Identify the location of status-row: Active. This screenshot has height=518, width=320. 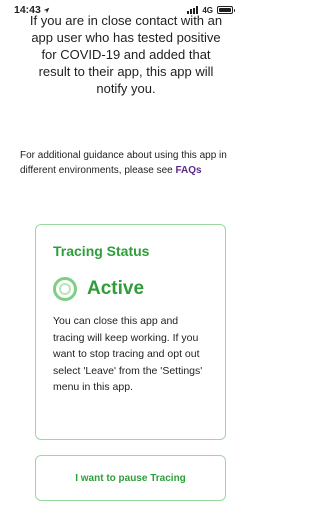
(130, 289).